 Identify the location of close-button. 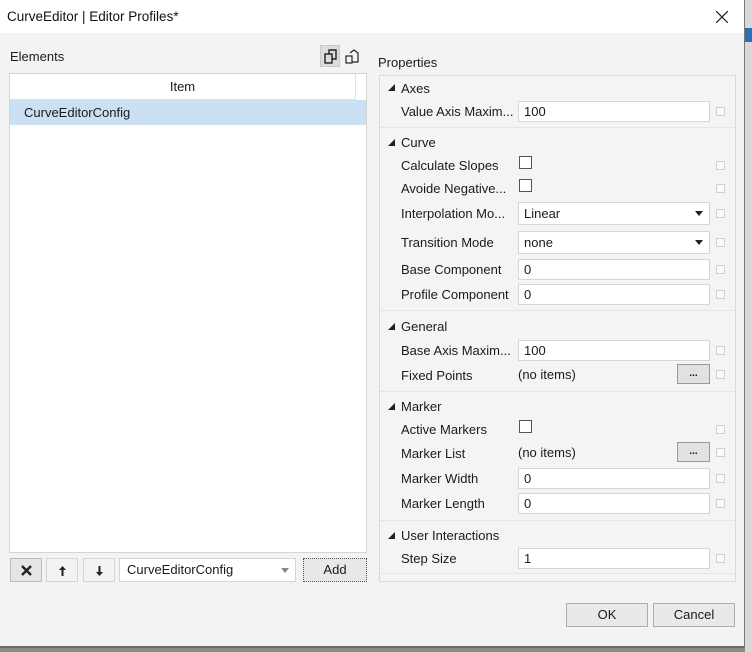
(722, 17).